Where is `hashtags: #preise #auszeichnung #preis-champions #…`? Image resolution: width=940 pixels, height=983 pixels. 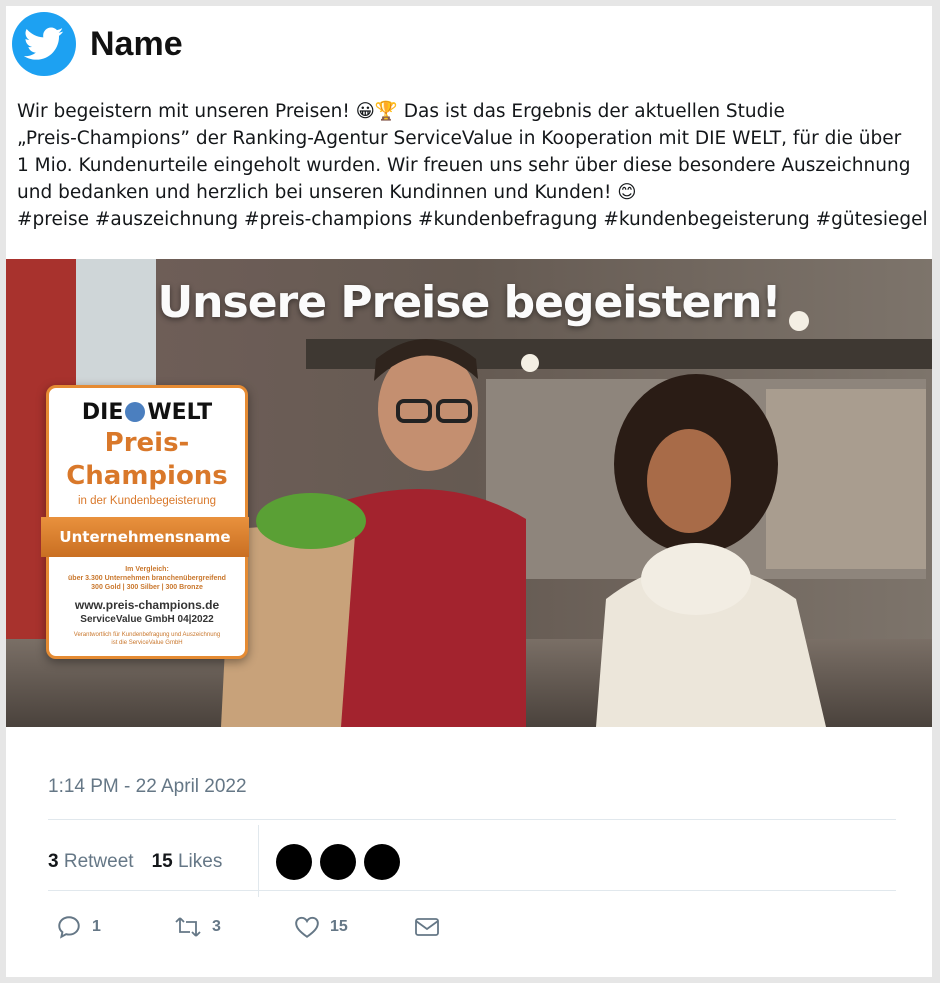
hashtags: #preise #auszeichnung #preis-champions #… is located at coordinates (473, 219).